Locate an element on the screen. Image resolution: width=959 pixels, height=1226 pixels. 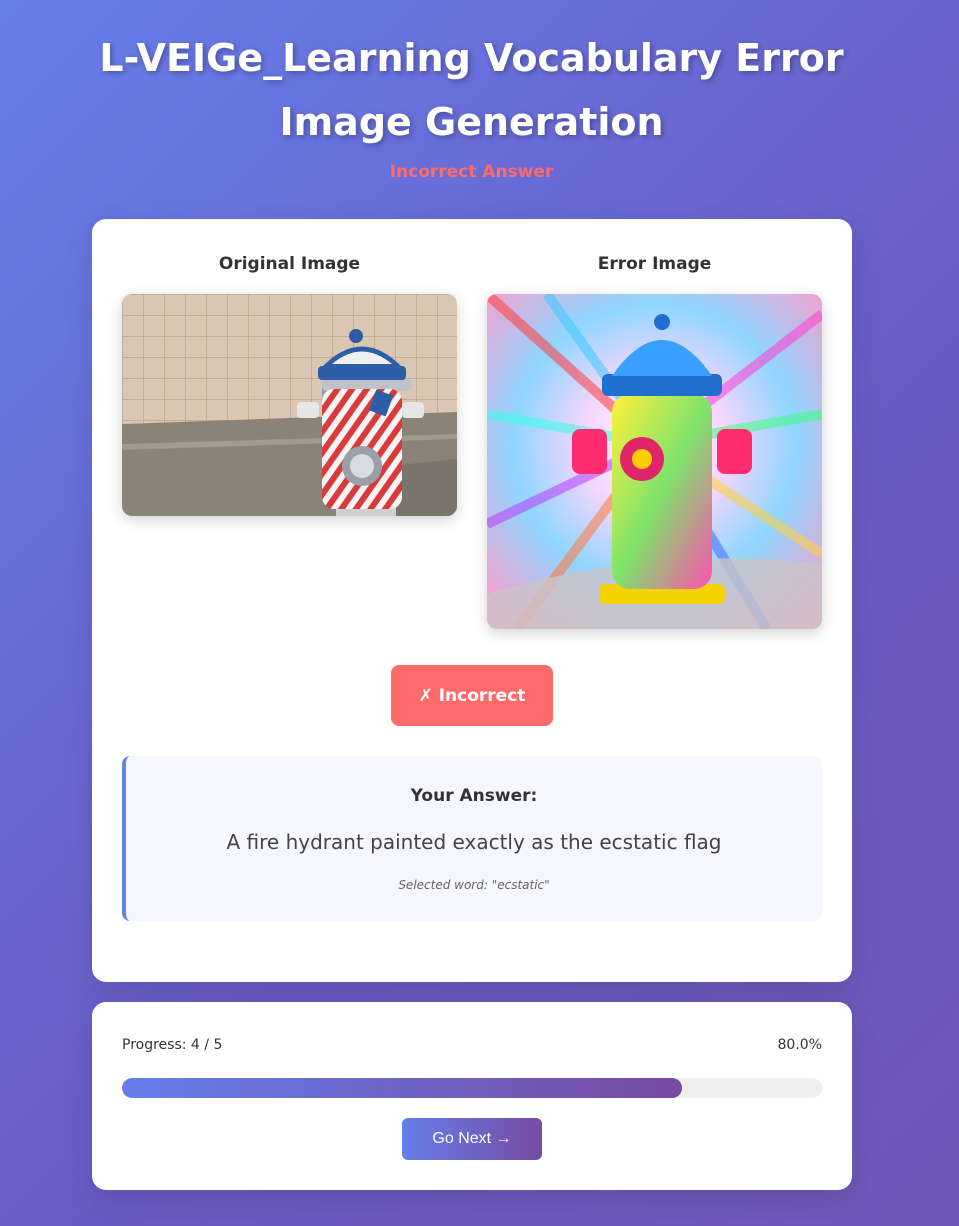
progress-bar is located at coordinates (472, 1088).